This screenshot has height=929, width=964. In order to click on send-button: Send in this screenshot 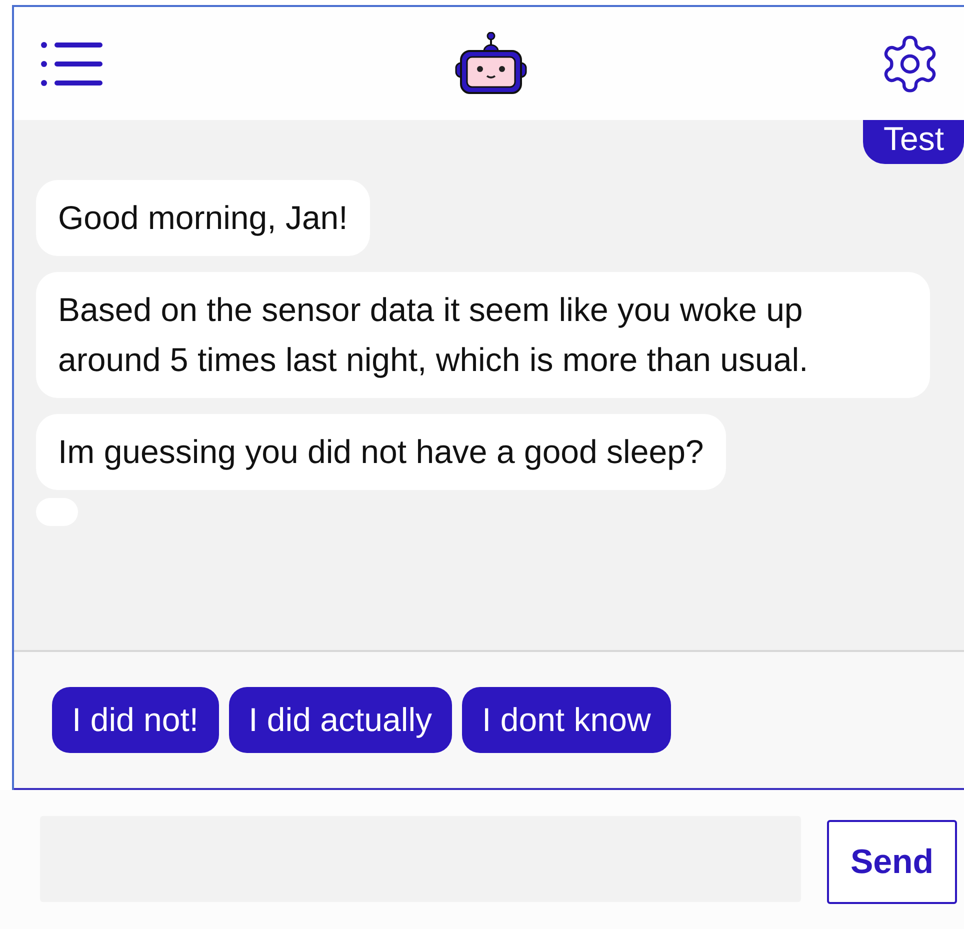, I will do `click(892, 862)`.